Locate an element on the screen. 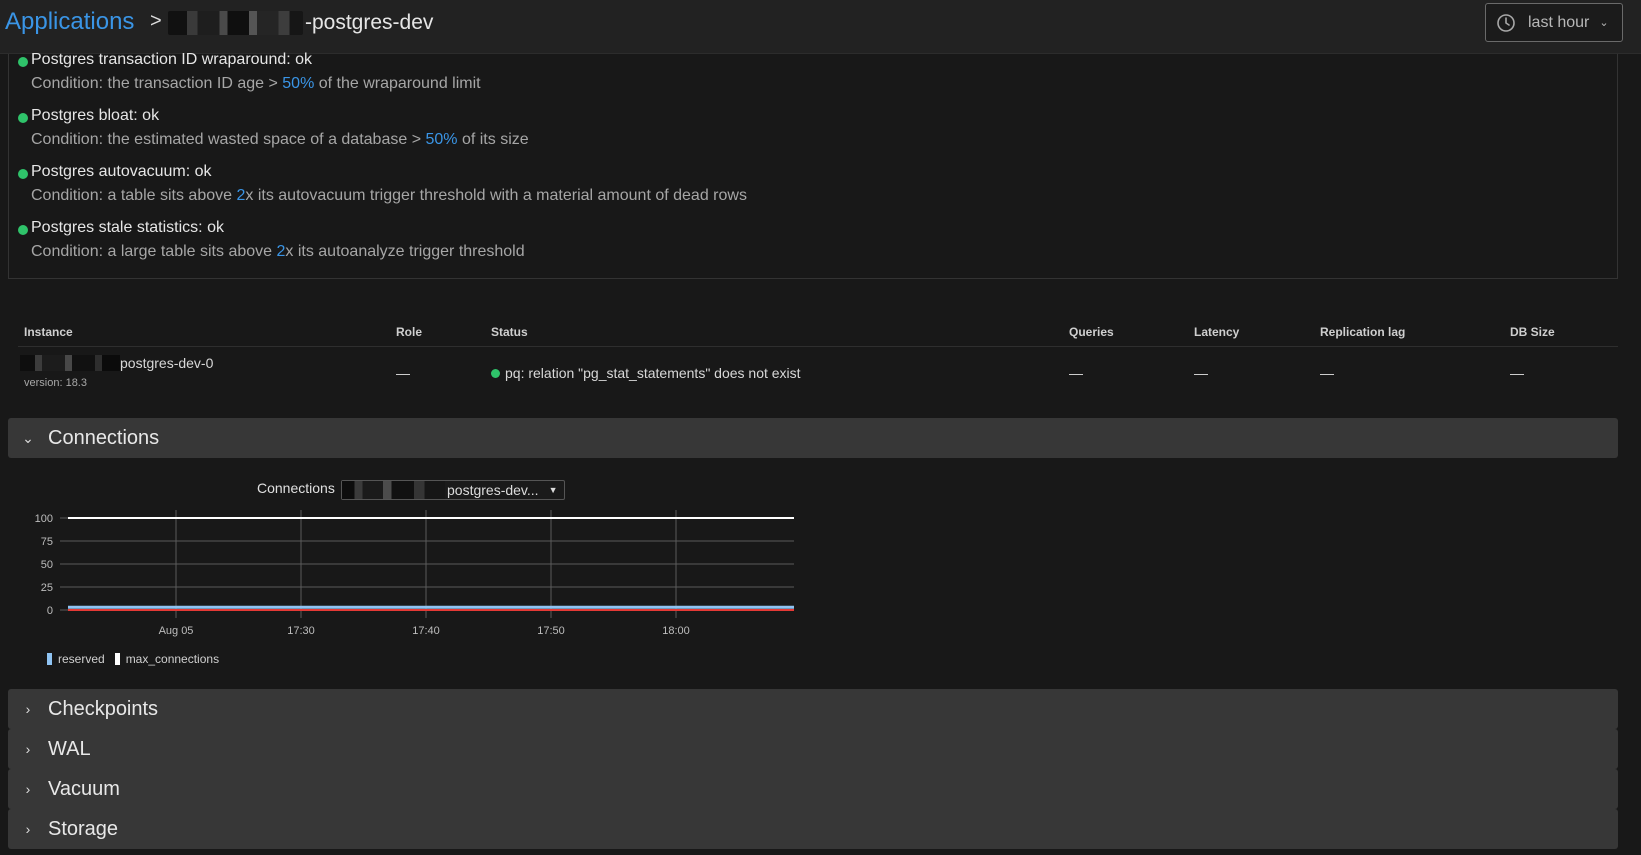 Image resolution: width=1641 pixels, height=855 pixels. column-header-role: Role is located at coordinates (409, 332).